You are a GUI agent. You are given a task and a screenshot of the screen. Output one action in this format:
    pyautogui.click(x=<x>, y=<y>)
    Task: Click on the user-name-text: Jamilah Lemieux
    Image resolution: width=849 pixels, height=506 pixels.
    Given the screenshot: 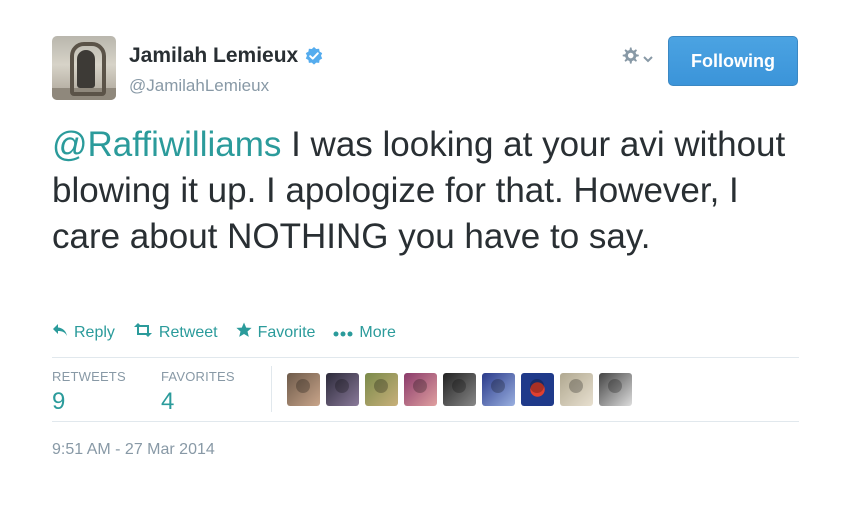 What is the action you would take?
    pyautogui.click(x=214, y=55)
    